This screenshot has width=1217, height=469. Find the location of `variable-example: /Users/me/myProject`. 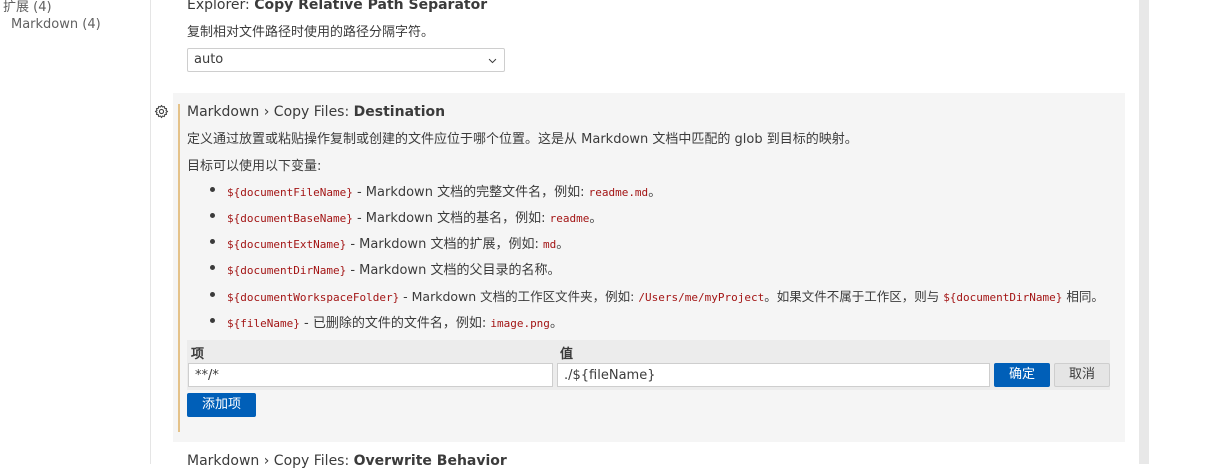

variable-example: /Users/me/myProject is located at coordinates (701, 297).